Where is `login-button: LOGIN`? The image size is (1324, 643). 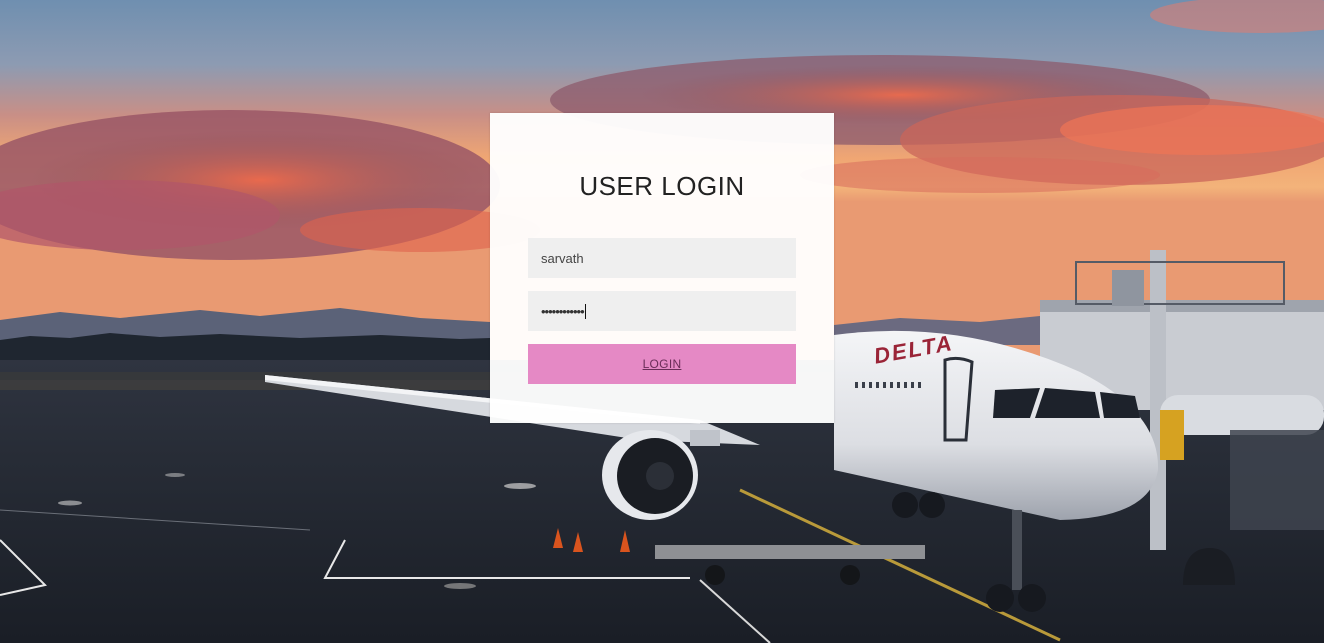 login-button: LOGIN is located at coordinates (662, 364).